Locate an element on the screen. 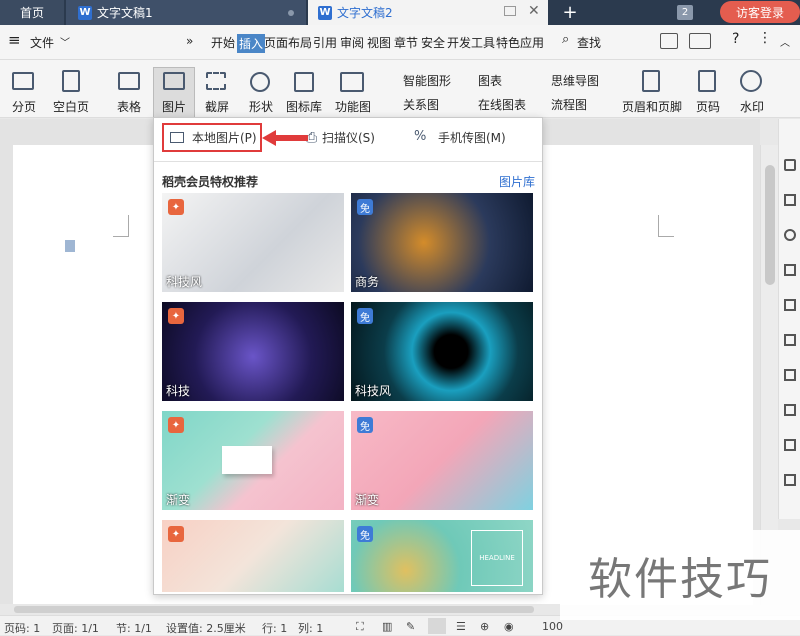 This screenshot has height=636, width=800. blank-page-button: 空白页 is located at coordinates (71, 106).